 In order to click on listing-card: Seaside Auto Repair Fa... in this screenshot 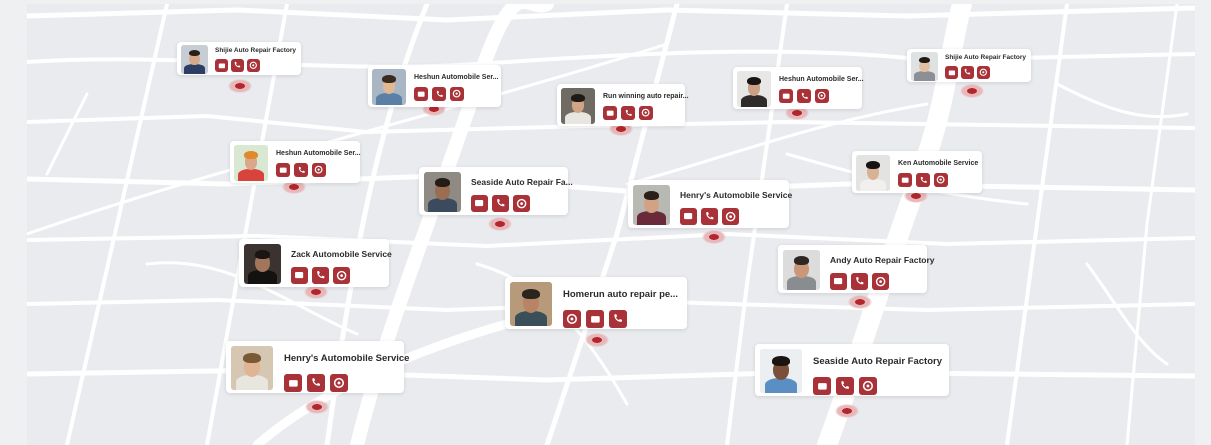, I will do `click(496, 191)`.